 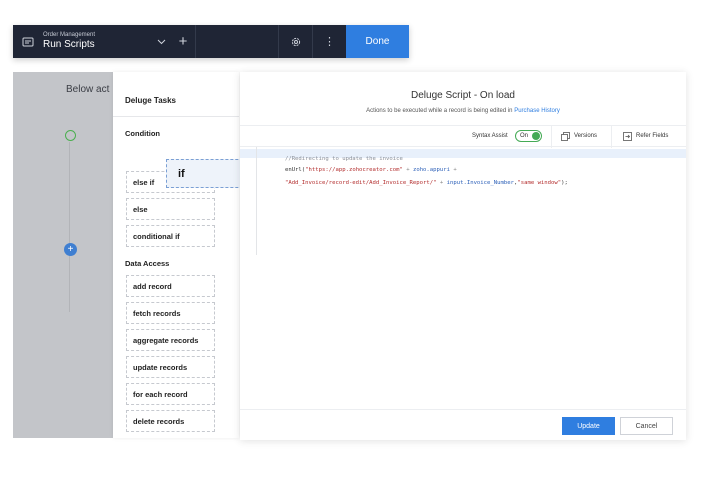 I want to click on title-block: Order Management Run Scripts, so click(x=97, y=41).